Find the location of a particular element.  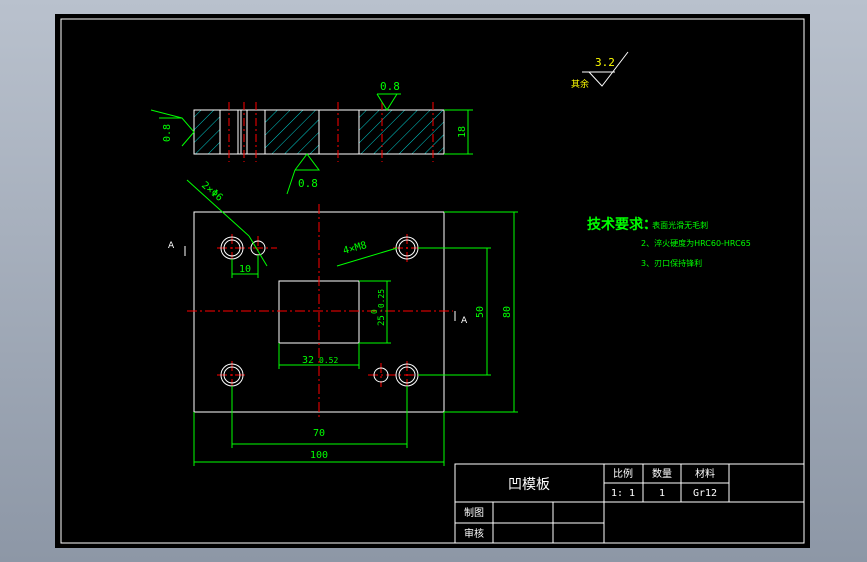

side-view: 18 0.8 0.8 0.8 is located at coordinates (311, 137).